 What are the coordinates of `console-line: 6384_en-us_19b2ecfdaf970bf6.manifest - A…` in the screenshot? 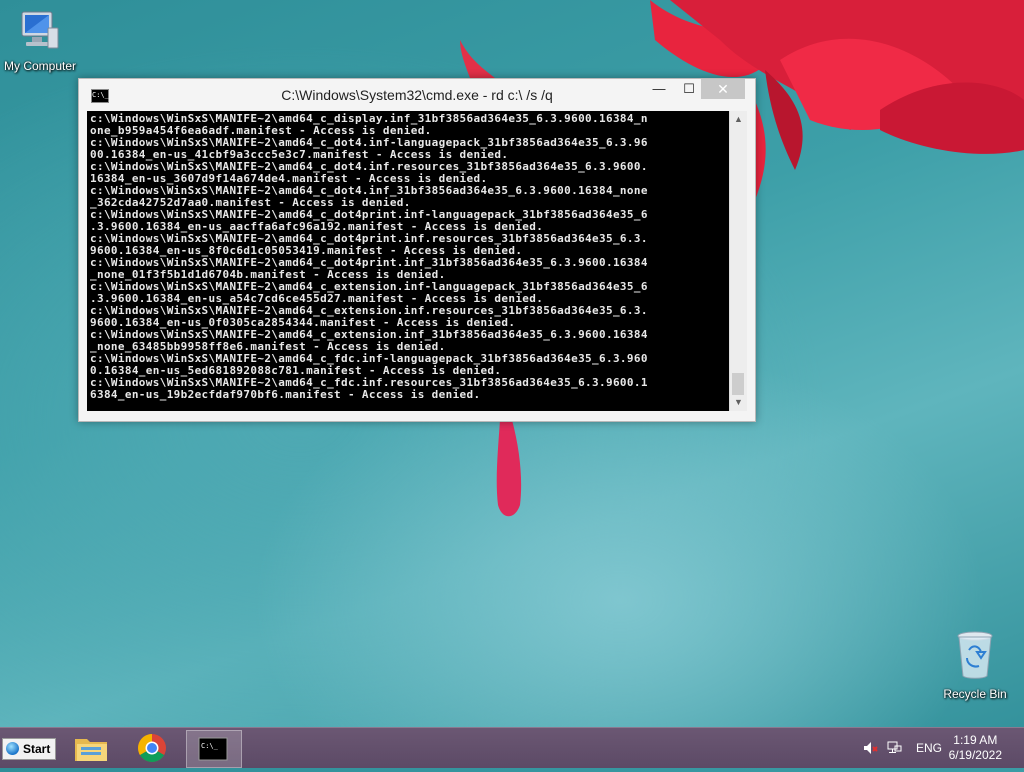 It's located at (285, 394).